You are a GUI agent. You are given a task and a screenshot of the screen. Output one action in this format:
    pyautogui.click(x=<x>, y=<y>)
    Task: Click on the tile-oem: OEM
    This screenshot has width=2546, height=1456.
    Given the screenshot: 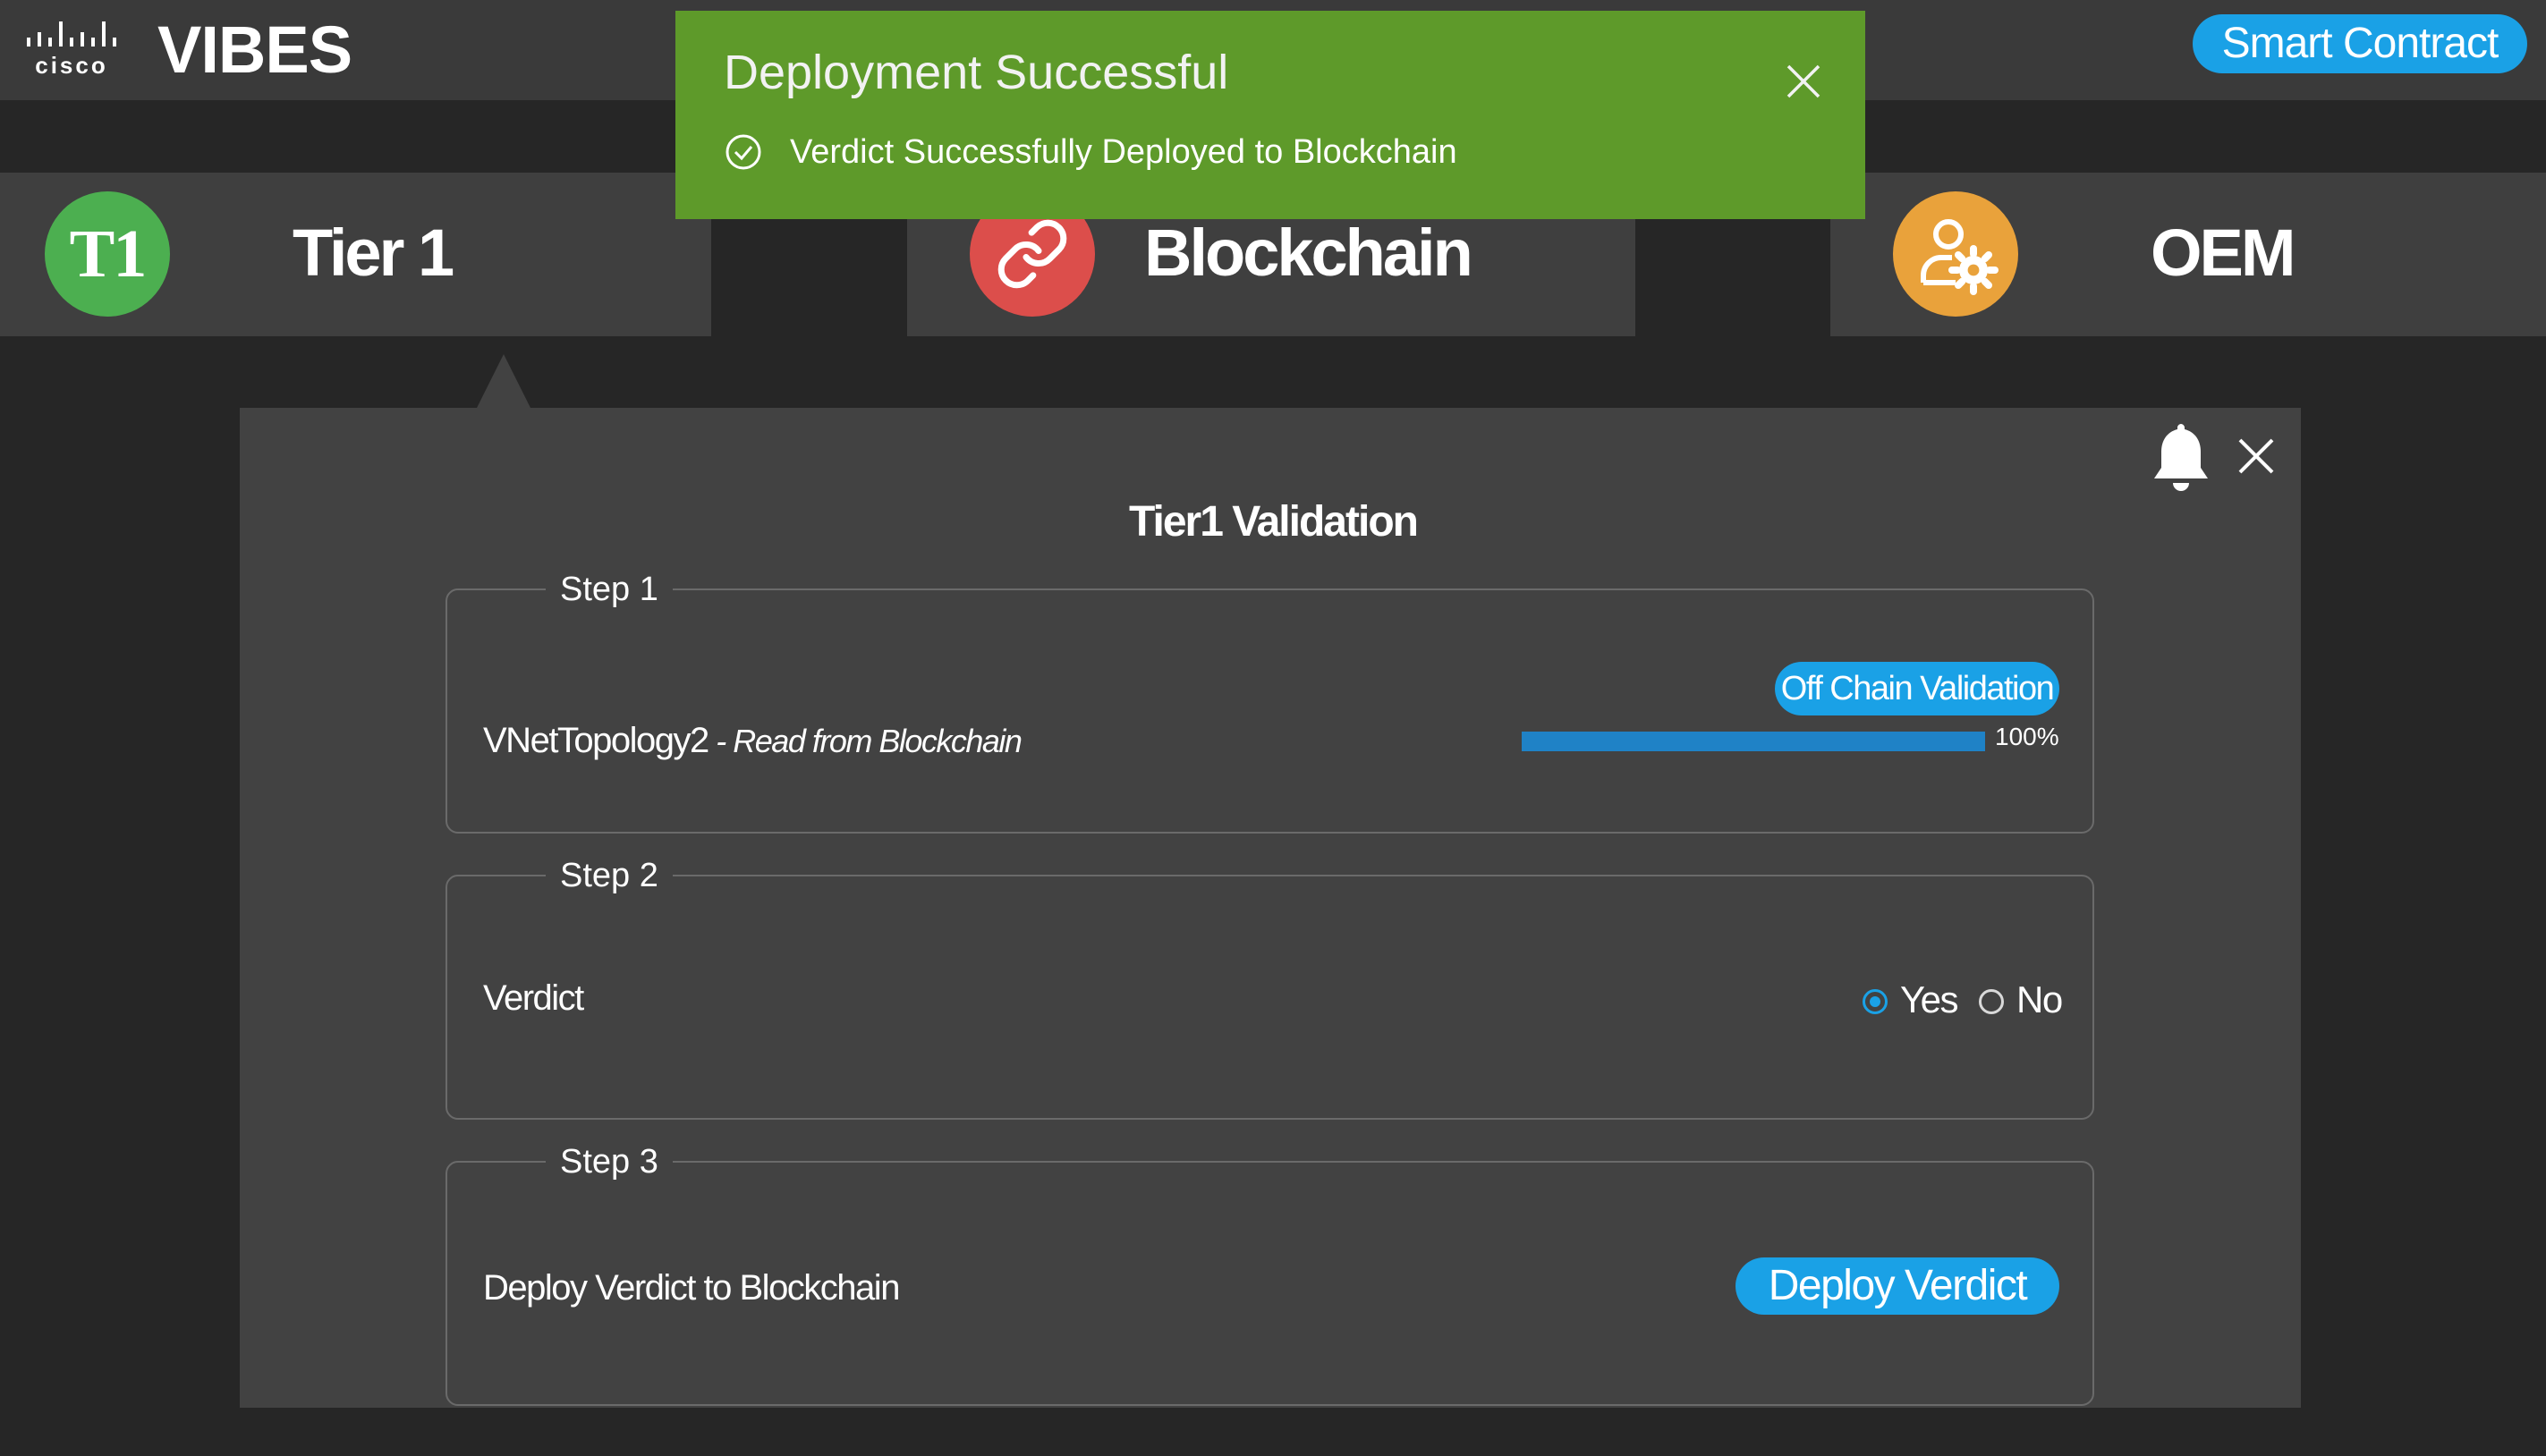 What is the action you would take?
    pyautogui.click(x=2188, y=254)
    